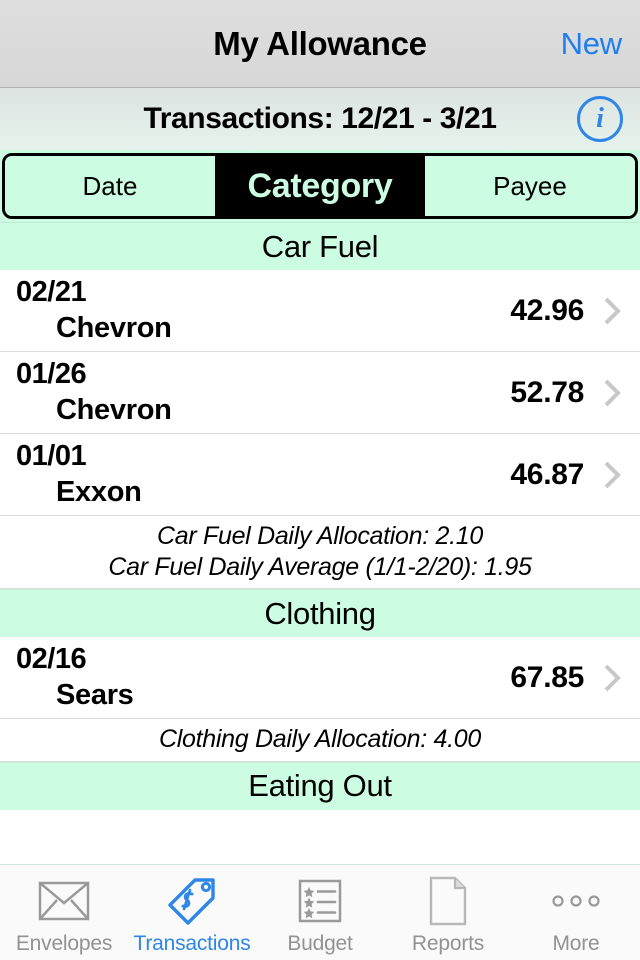  I want to click on daily-allocation-text: Car Fuel Daily Allocation: 2.10, so click(320, 536).